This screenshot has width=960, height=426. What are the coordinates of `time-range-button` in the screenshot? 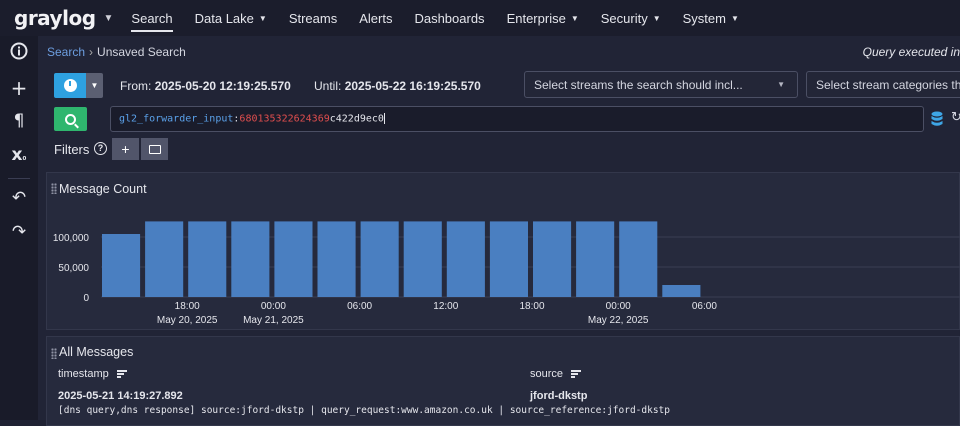 It's located at (70, 85).